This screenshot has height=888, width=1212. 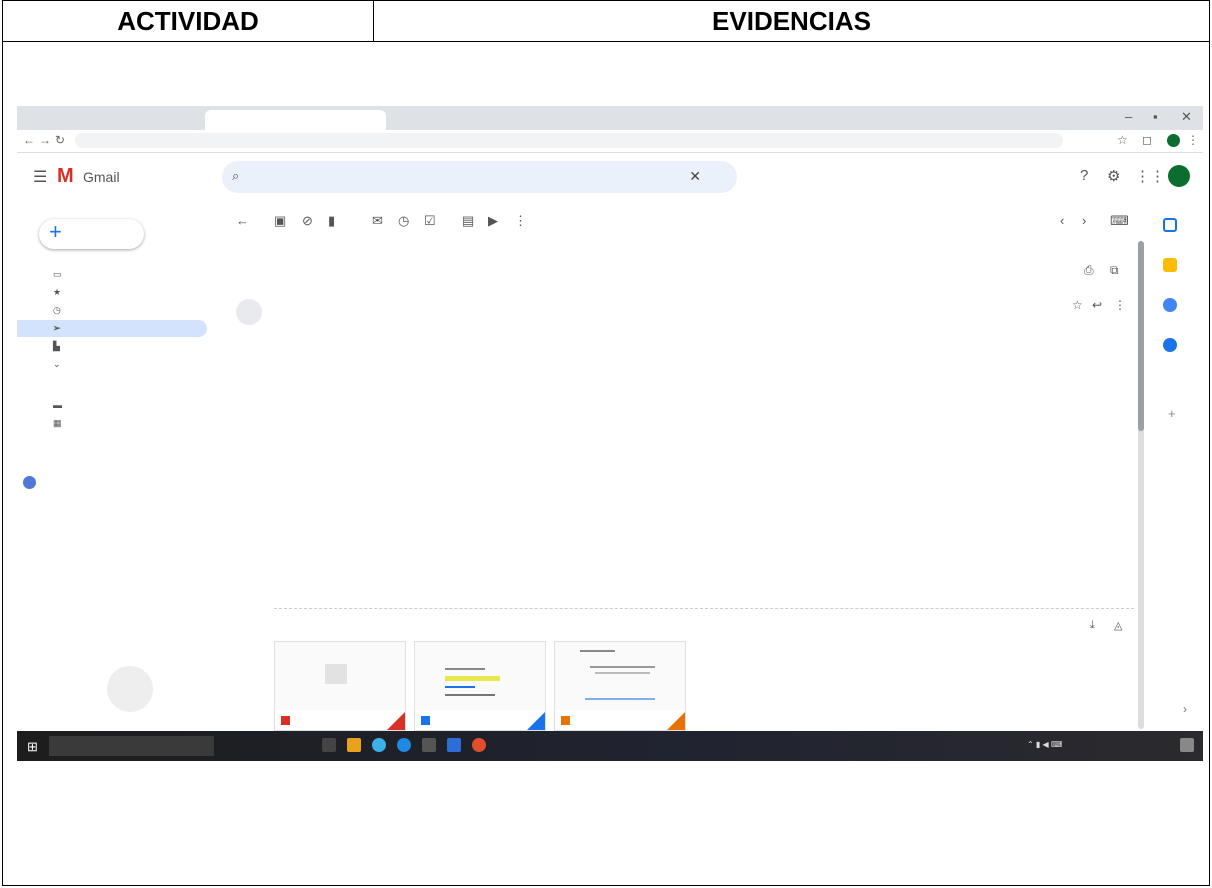 I want to click on minimize-icon: –, so click(x=1128, y=116).